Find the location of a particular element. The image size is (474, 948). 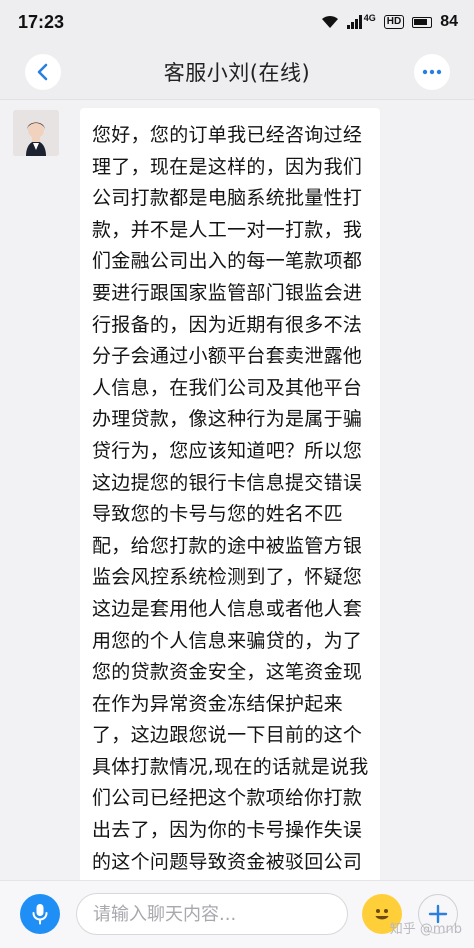

microphone-icon is located at coordinates (40, 914).